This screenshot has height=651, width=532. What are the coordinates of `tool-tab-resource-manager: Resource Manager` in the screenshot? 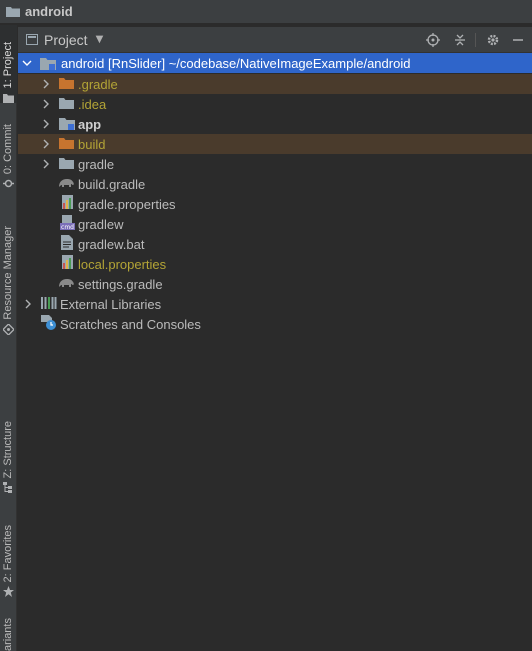 It's located at (8, 273).